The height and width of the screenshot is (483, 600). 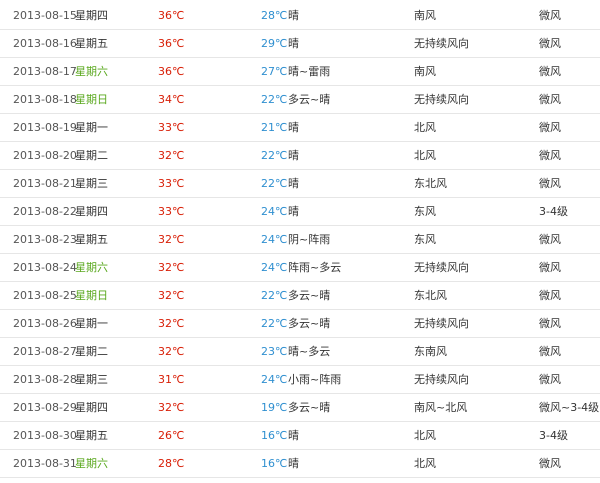 I want to click on date-cell: 2013-08-15, so click(x=45, y=15).